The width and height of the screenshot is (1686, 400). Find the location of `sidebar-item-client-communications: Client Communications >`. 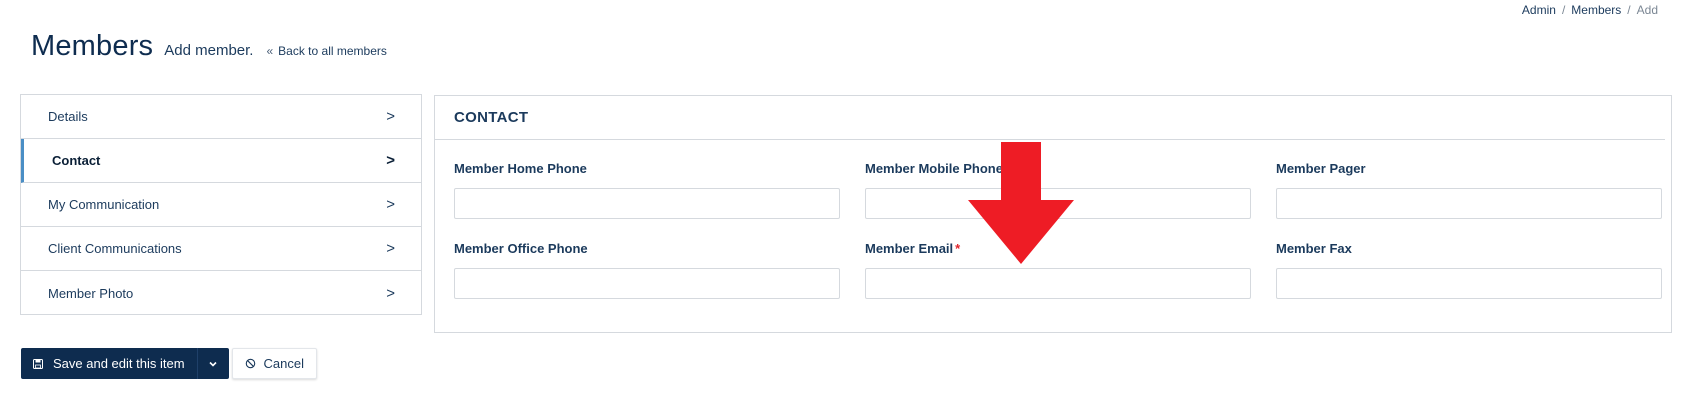

sidebar-item-client-communications: Client Communications > is located at coordinates (221, 249).